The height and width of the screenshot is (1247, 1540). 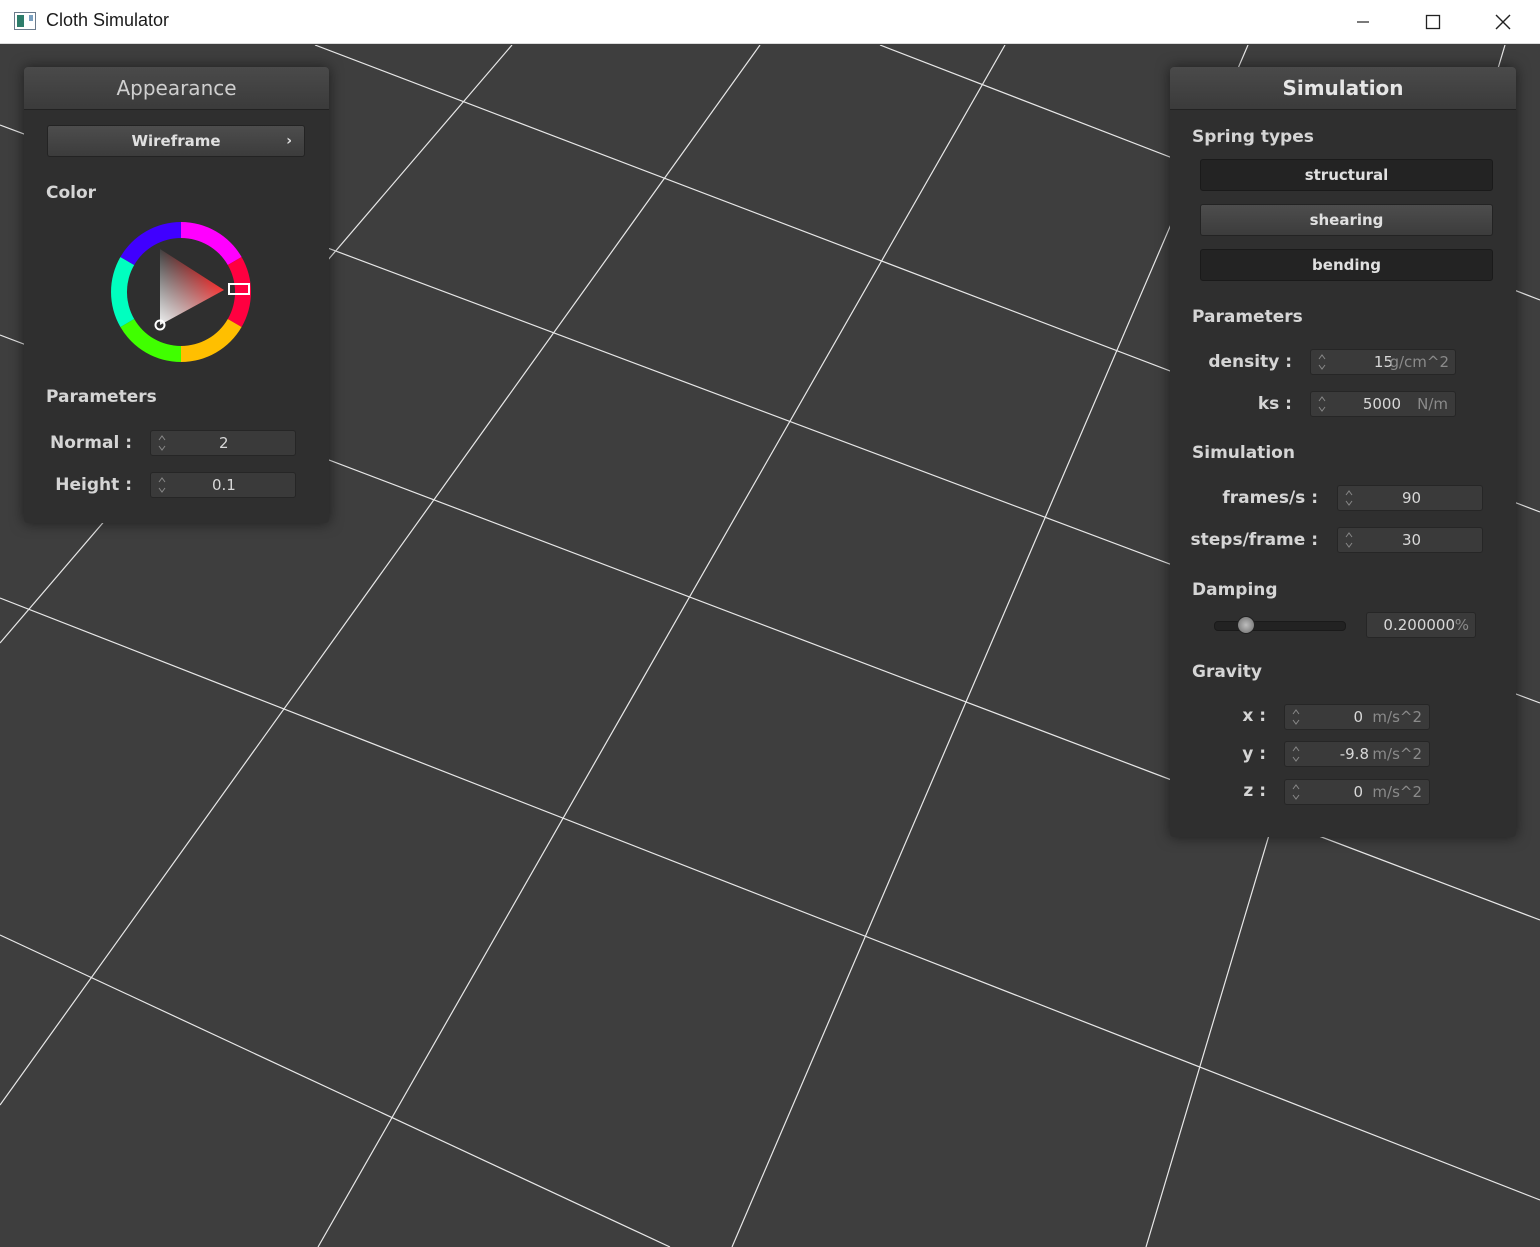 What do you see at coordinates (176, 88) in the screenshot?
I see `appearance-header: Appearance` at bounding box center [176, 88].